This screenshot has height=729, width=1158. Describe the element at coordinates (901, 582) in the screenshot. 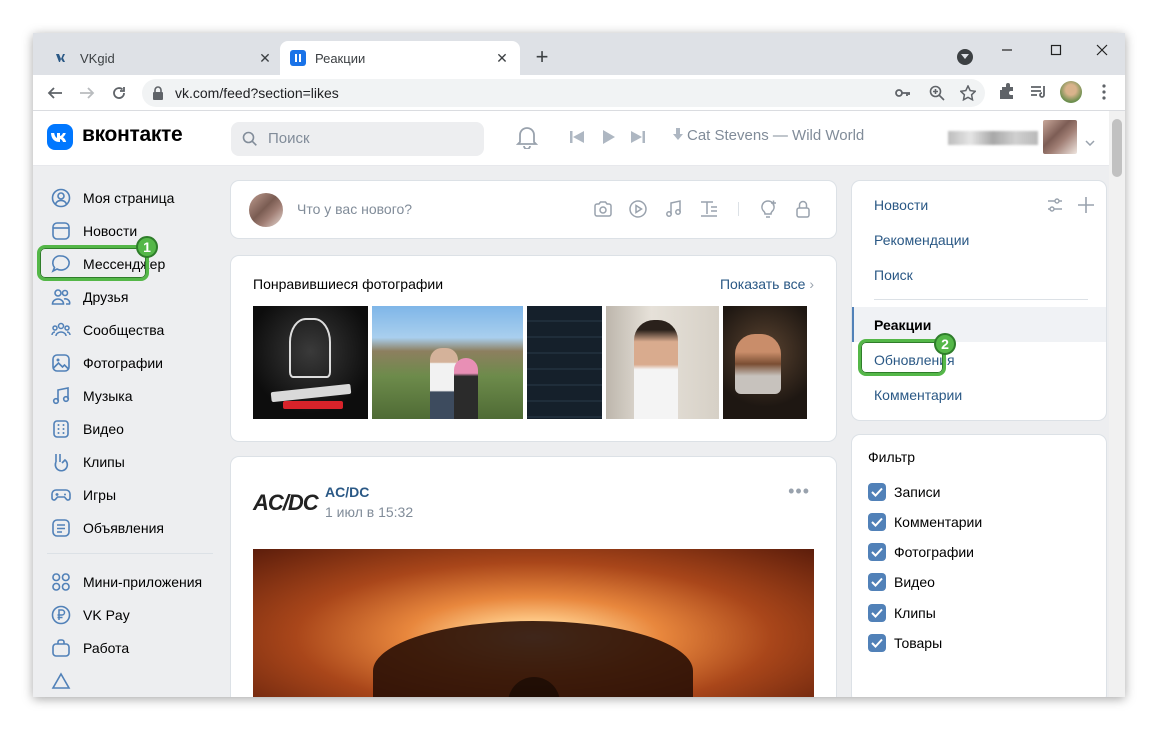

I see `filter-option-video: Видео` at that location.